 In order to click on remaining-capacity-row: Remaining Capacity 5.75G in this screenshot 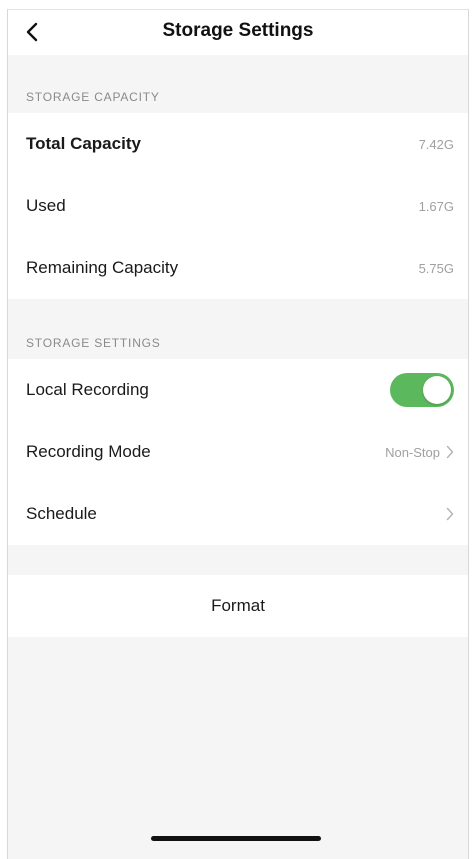, I will do `click(238, 268)`.